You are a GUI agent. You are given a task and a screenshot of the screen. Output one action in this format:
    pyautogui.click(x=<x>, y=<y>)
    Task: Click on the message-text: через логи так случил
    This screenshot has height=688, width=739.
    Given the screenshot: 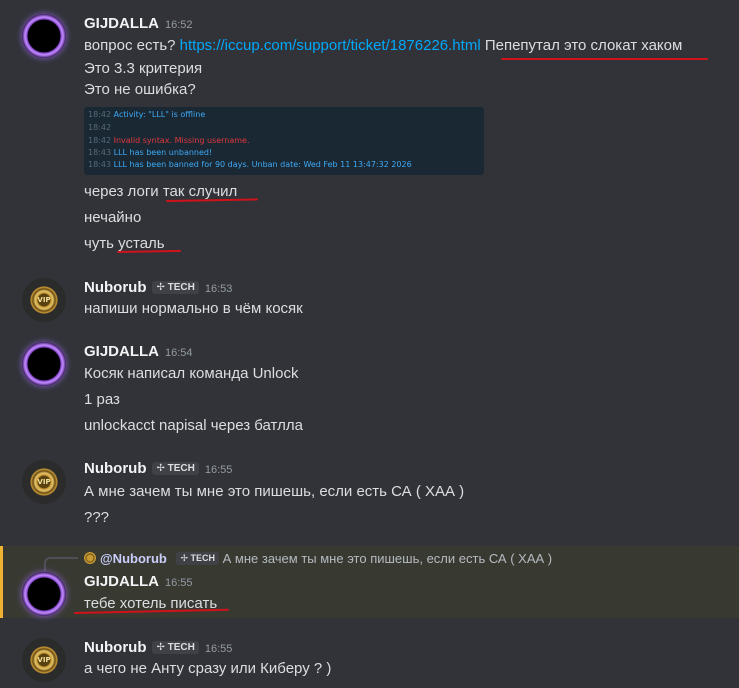 What is the action you would take?
    pyautogui.click(x=161, y=191)
    